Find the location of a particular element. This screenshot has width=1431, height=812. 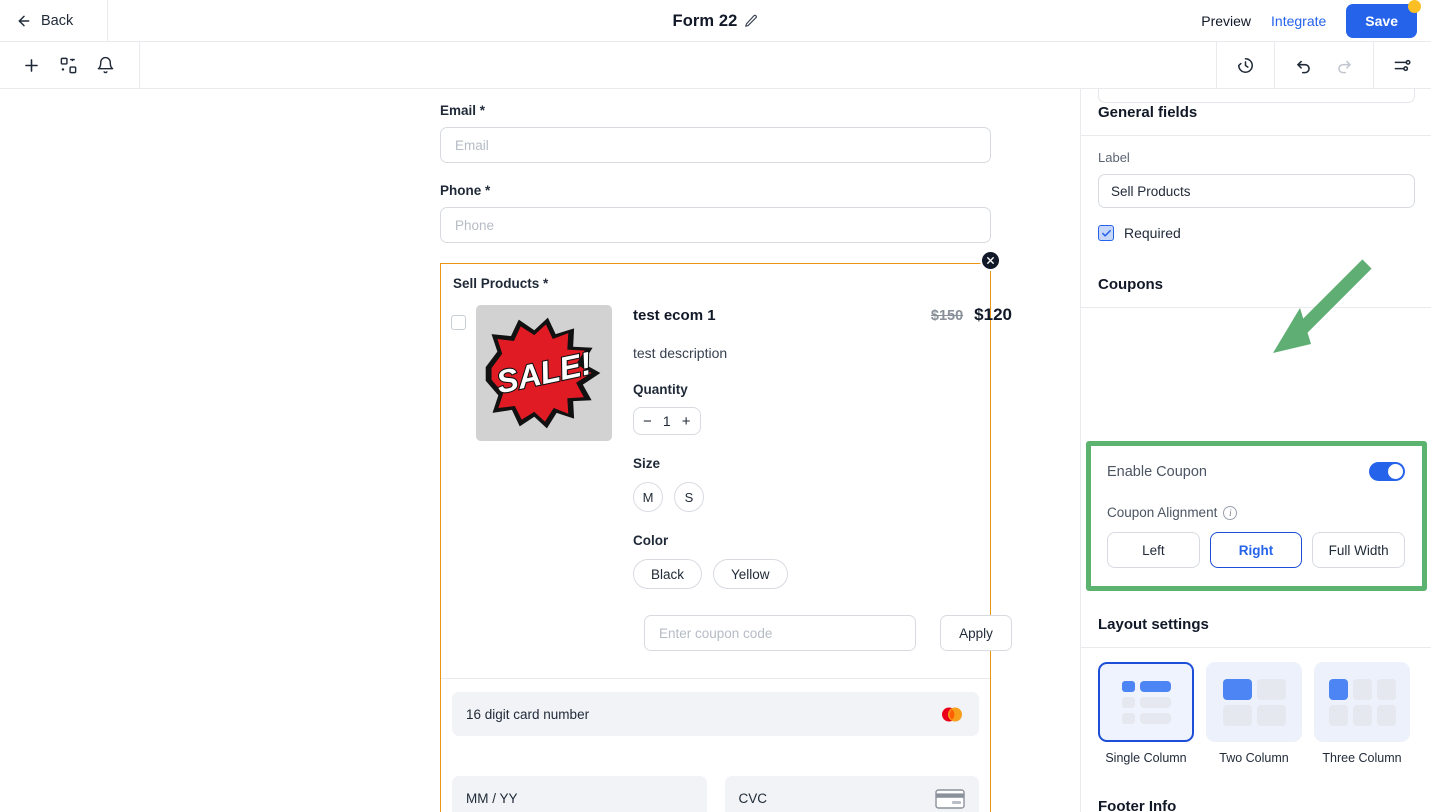

single-column-icon is located at coordinates (1146, 702).